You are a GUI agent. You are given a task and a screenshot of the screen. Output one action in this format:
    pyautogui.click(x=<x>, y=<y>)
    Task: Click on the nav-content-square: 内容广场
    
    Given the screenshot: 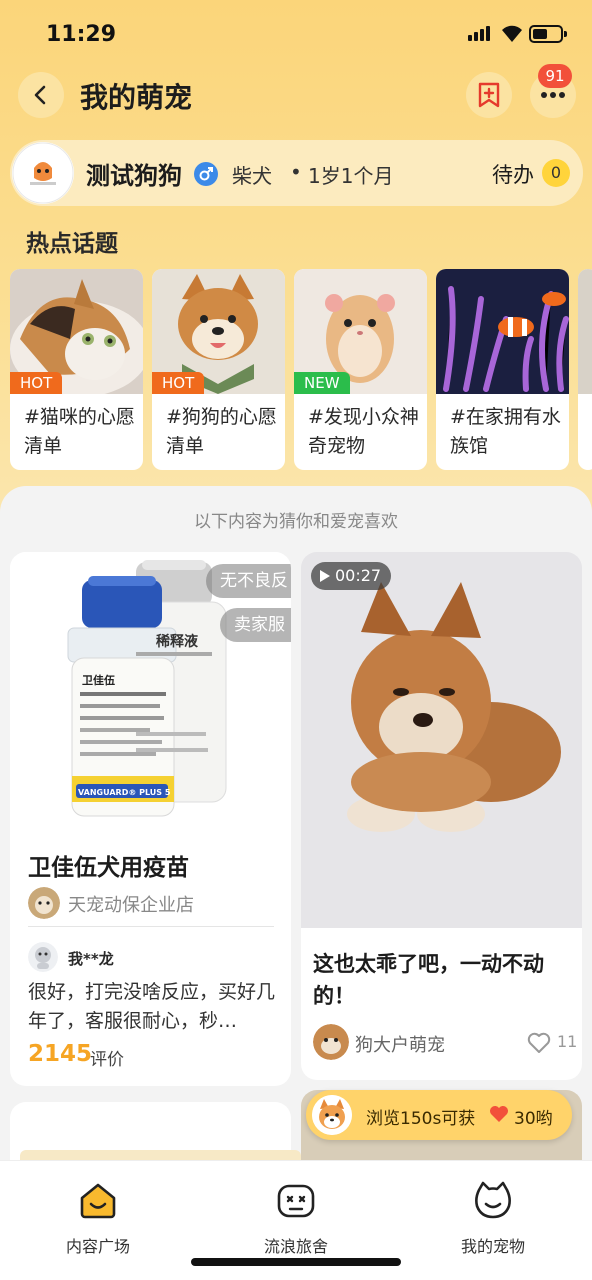 What is the action you would take?
    pyautogui.click(x=98, y=1218)
    